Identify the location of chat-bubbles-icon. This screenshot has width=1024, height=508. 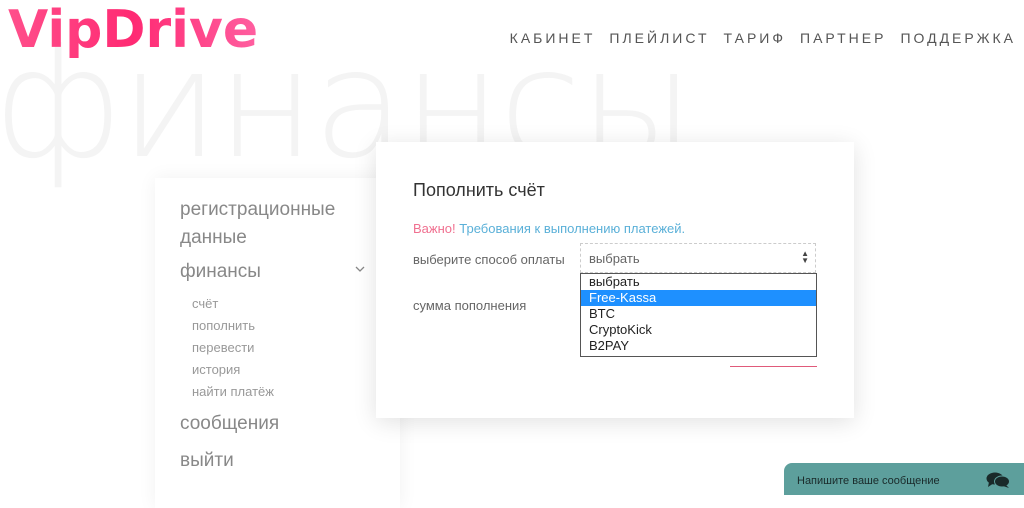
(998, 480).